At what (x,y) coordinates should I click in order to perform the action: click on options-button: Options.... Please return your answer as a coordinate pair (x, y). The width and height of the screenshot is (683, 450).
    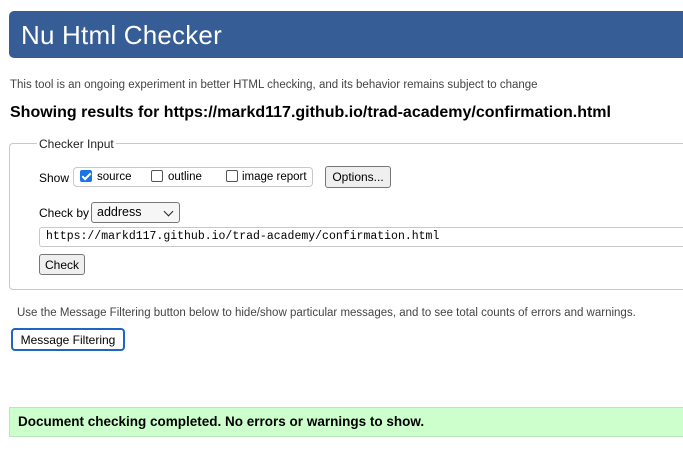
    Looking at the image, I should click on (358, 177).